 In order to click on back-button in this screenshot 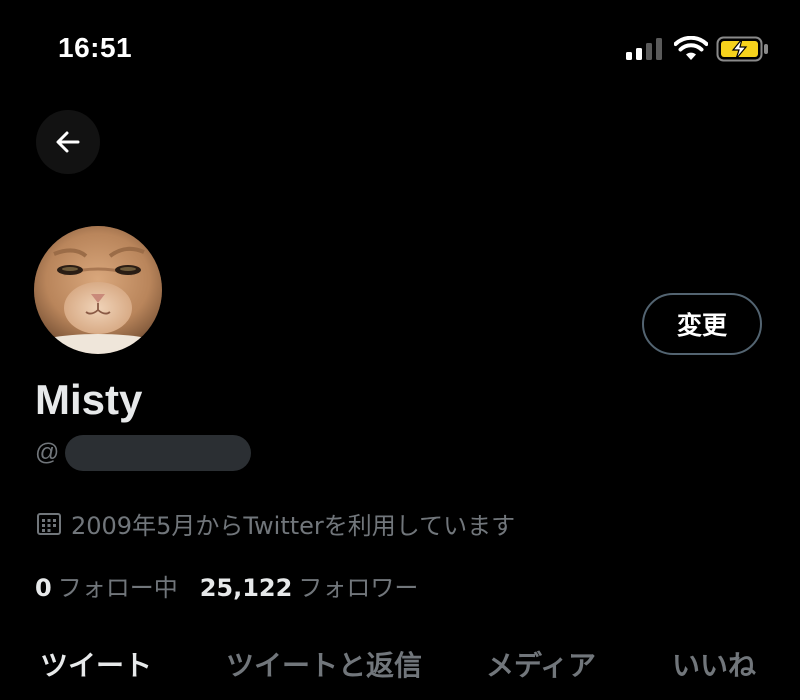, I will do `click(68, 142)`.